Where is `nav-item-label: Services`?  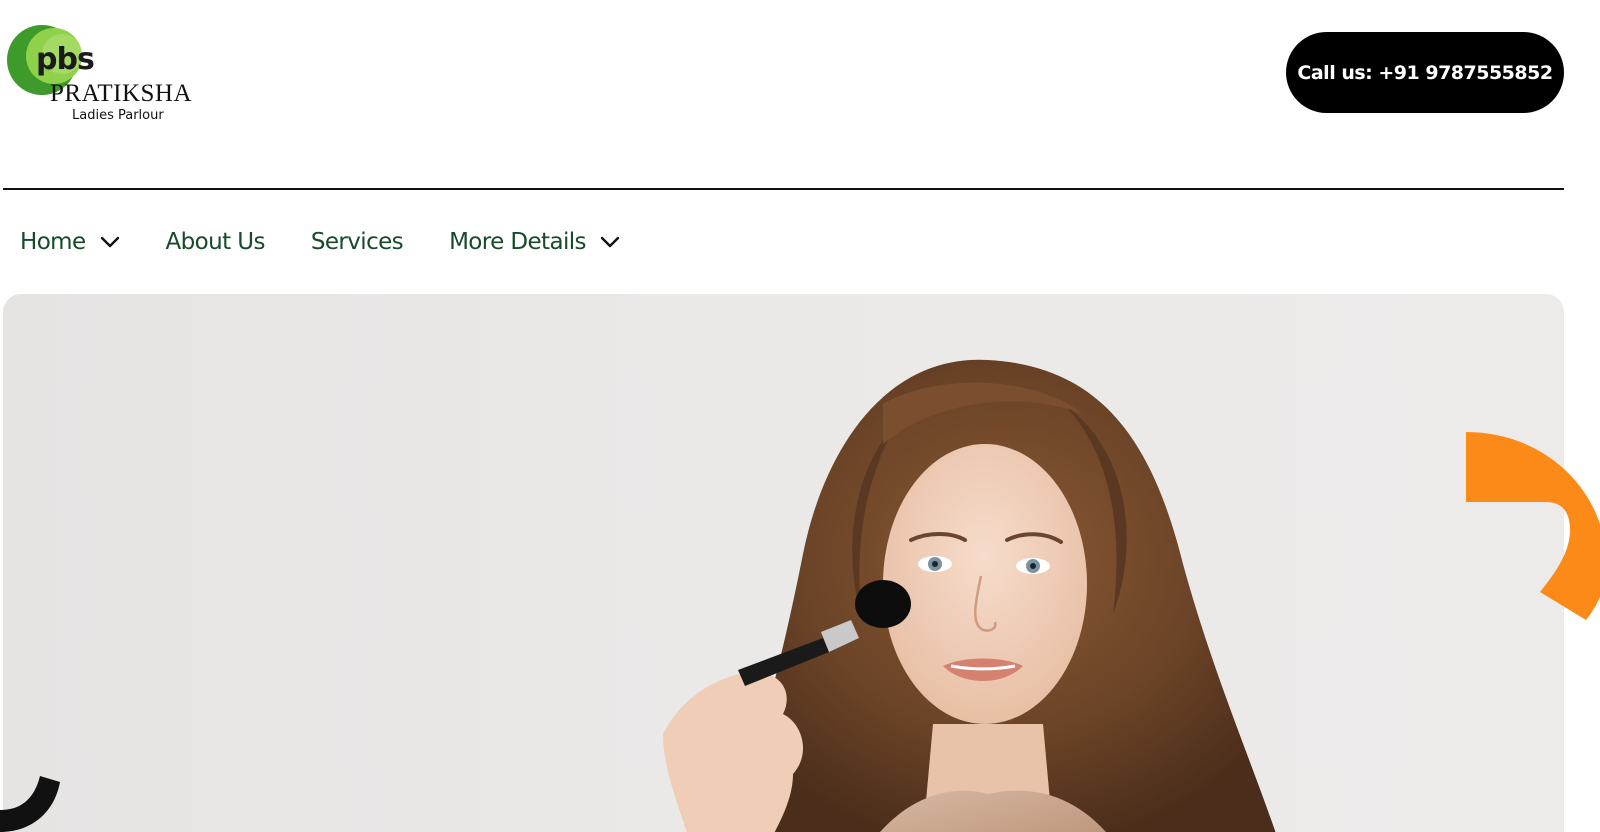 nav-item-label: Services is located at coordinates (357, 242).